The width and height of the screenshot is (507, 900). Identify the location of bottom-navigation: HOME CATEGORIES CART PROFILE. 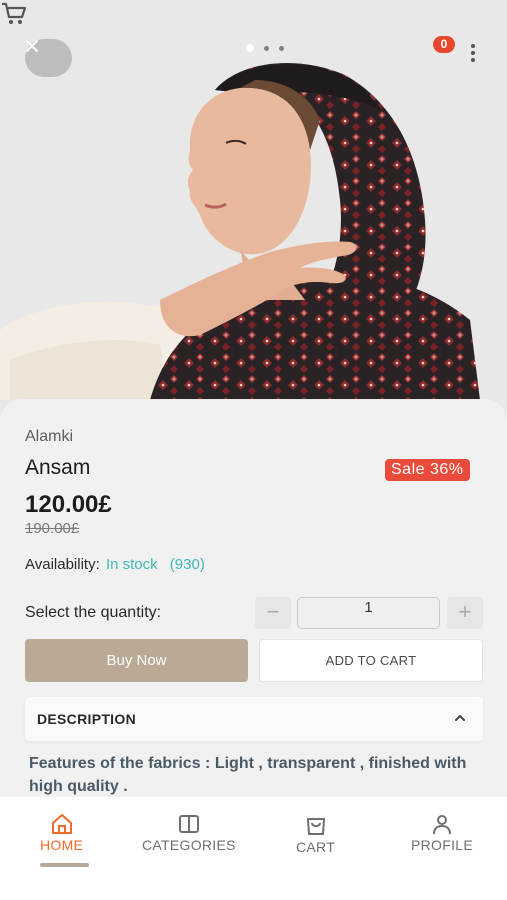
(253, 848).